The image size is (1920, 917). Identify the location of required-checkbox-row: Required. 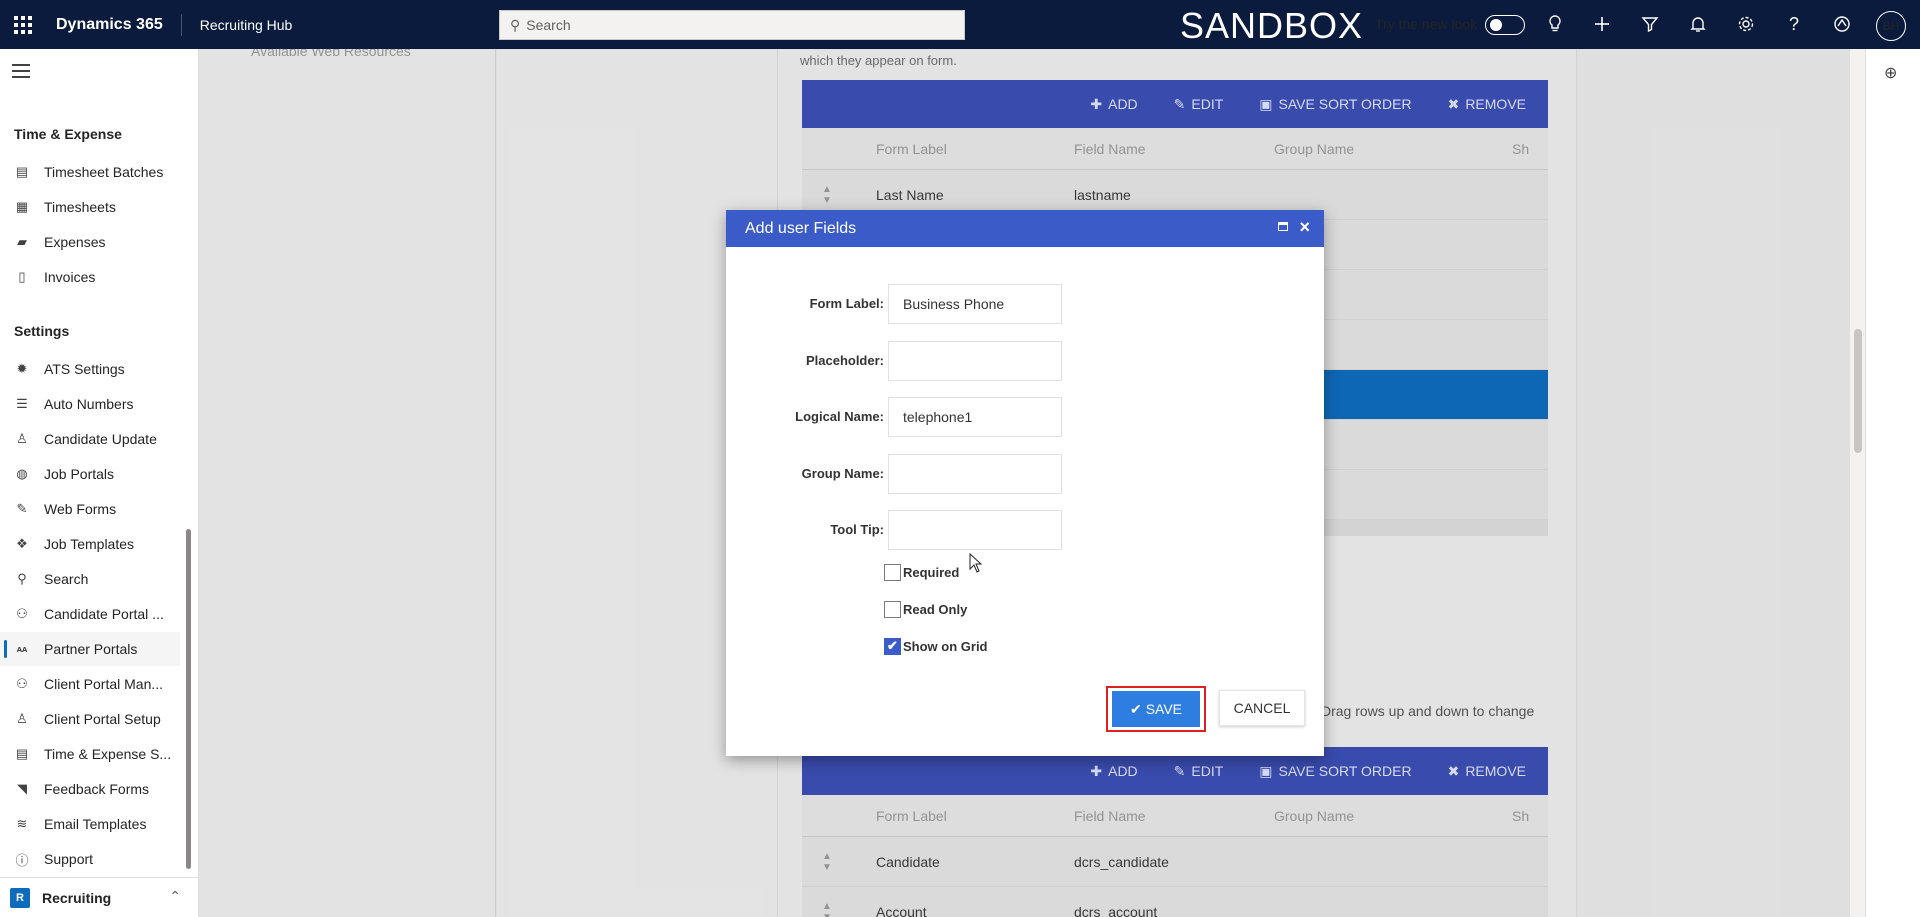
(921, 572).